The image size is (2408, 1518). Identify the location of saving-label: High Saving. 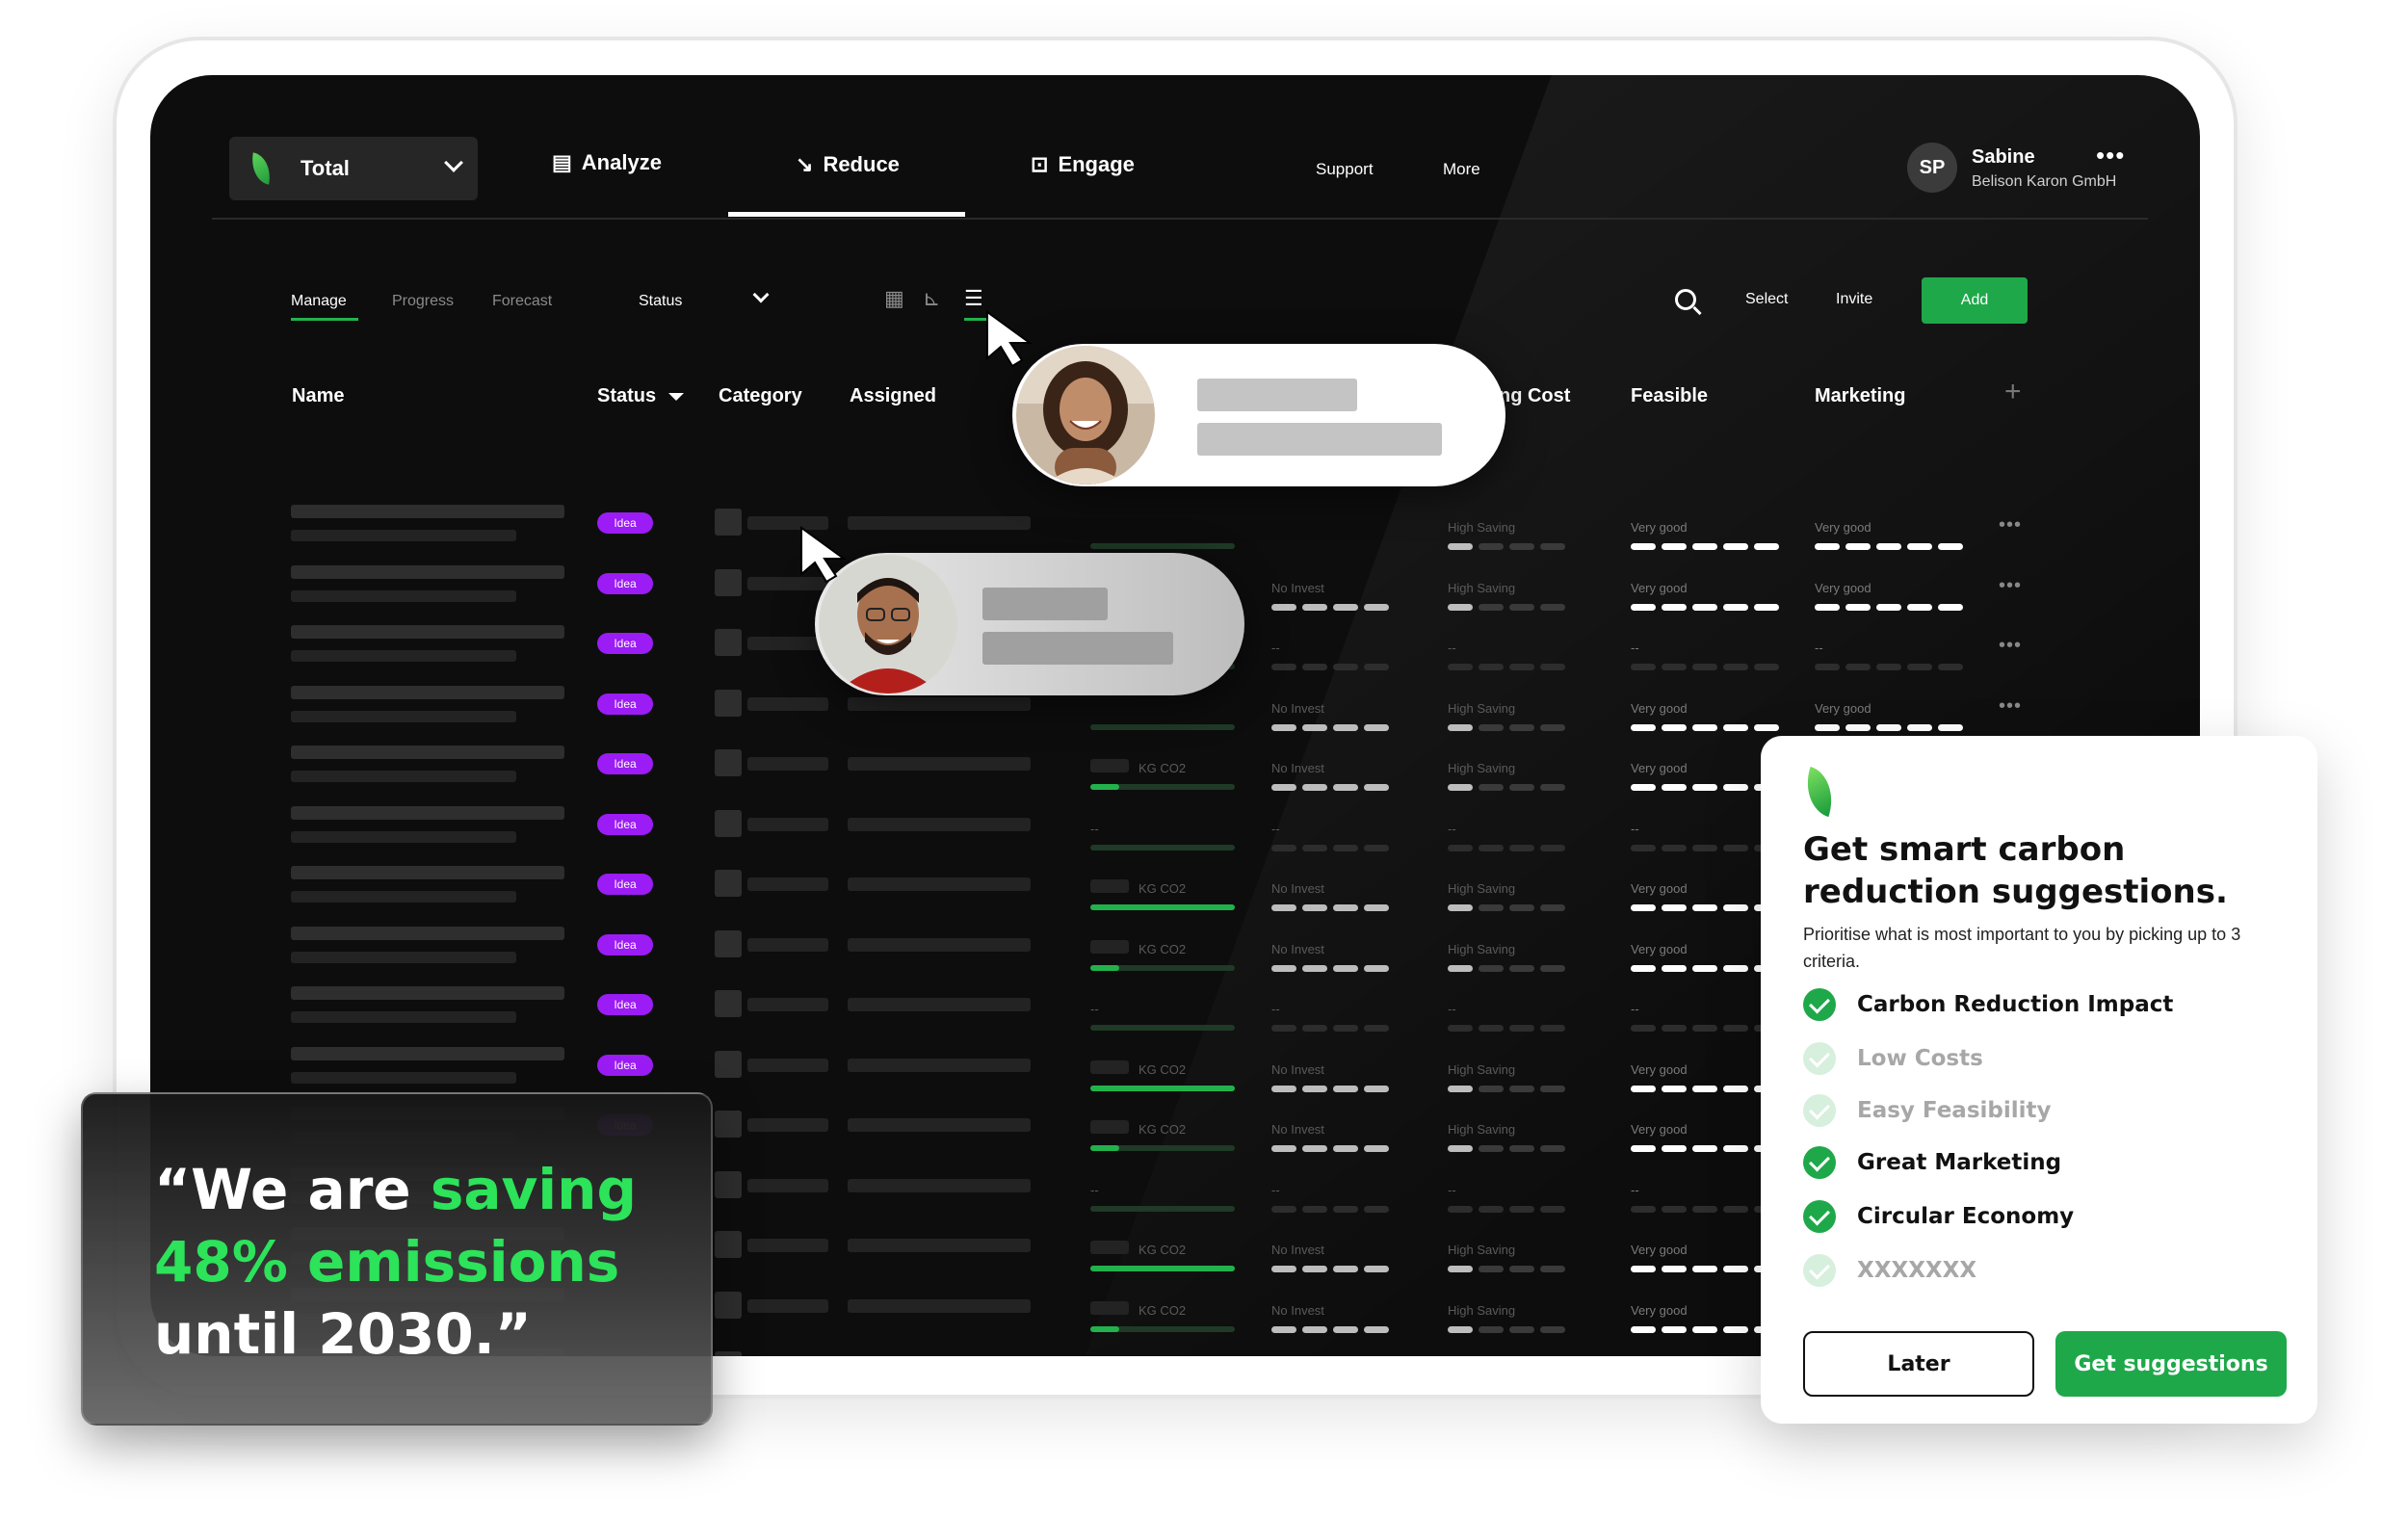
(1482, 888).